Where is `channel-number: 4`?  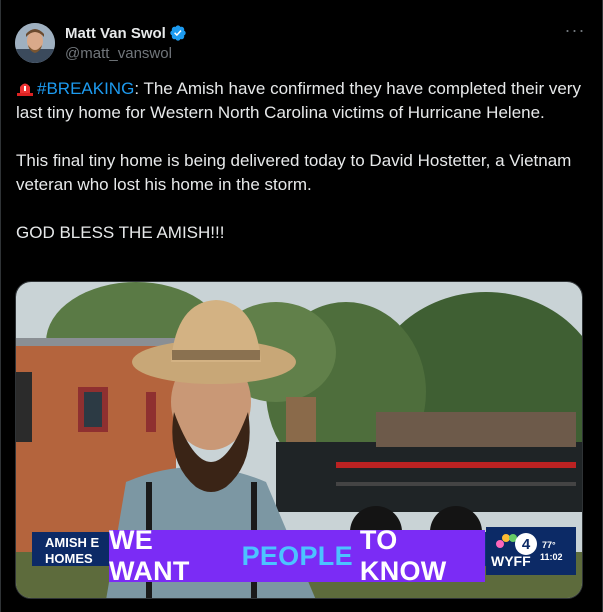 channel-number: 4 is located at coordinates (526, 544).